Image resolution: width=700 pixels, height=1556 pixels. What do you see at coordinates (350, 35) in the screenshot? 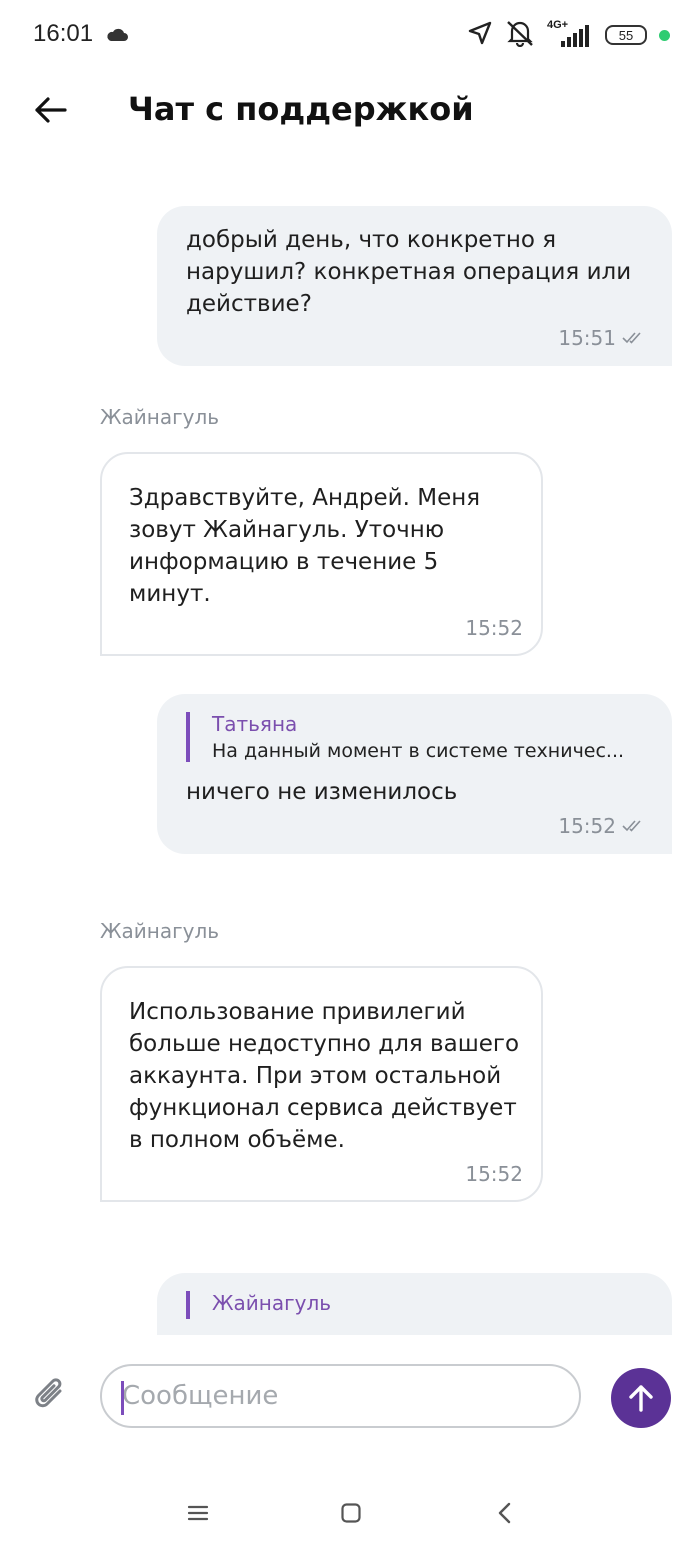
I see `status-bar: 16:01 4G+ 55` at bounding box center [350, 35].